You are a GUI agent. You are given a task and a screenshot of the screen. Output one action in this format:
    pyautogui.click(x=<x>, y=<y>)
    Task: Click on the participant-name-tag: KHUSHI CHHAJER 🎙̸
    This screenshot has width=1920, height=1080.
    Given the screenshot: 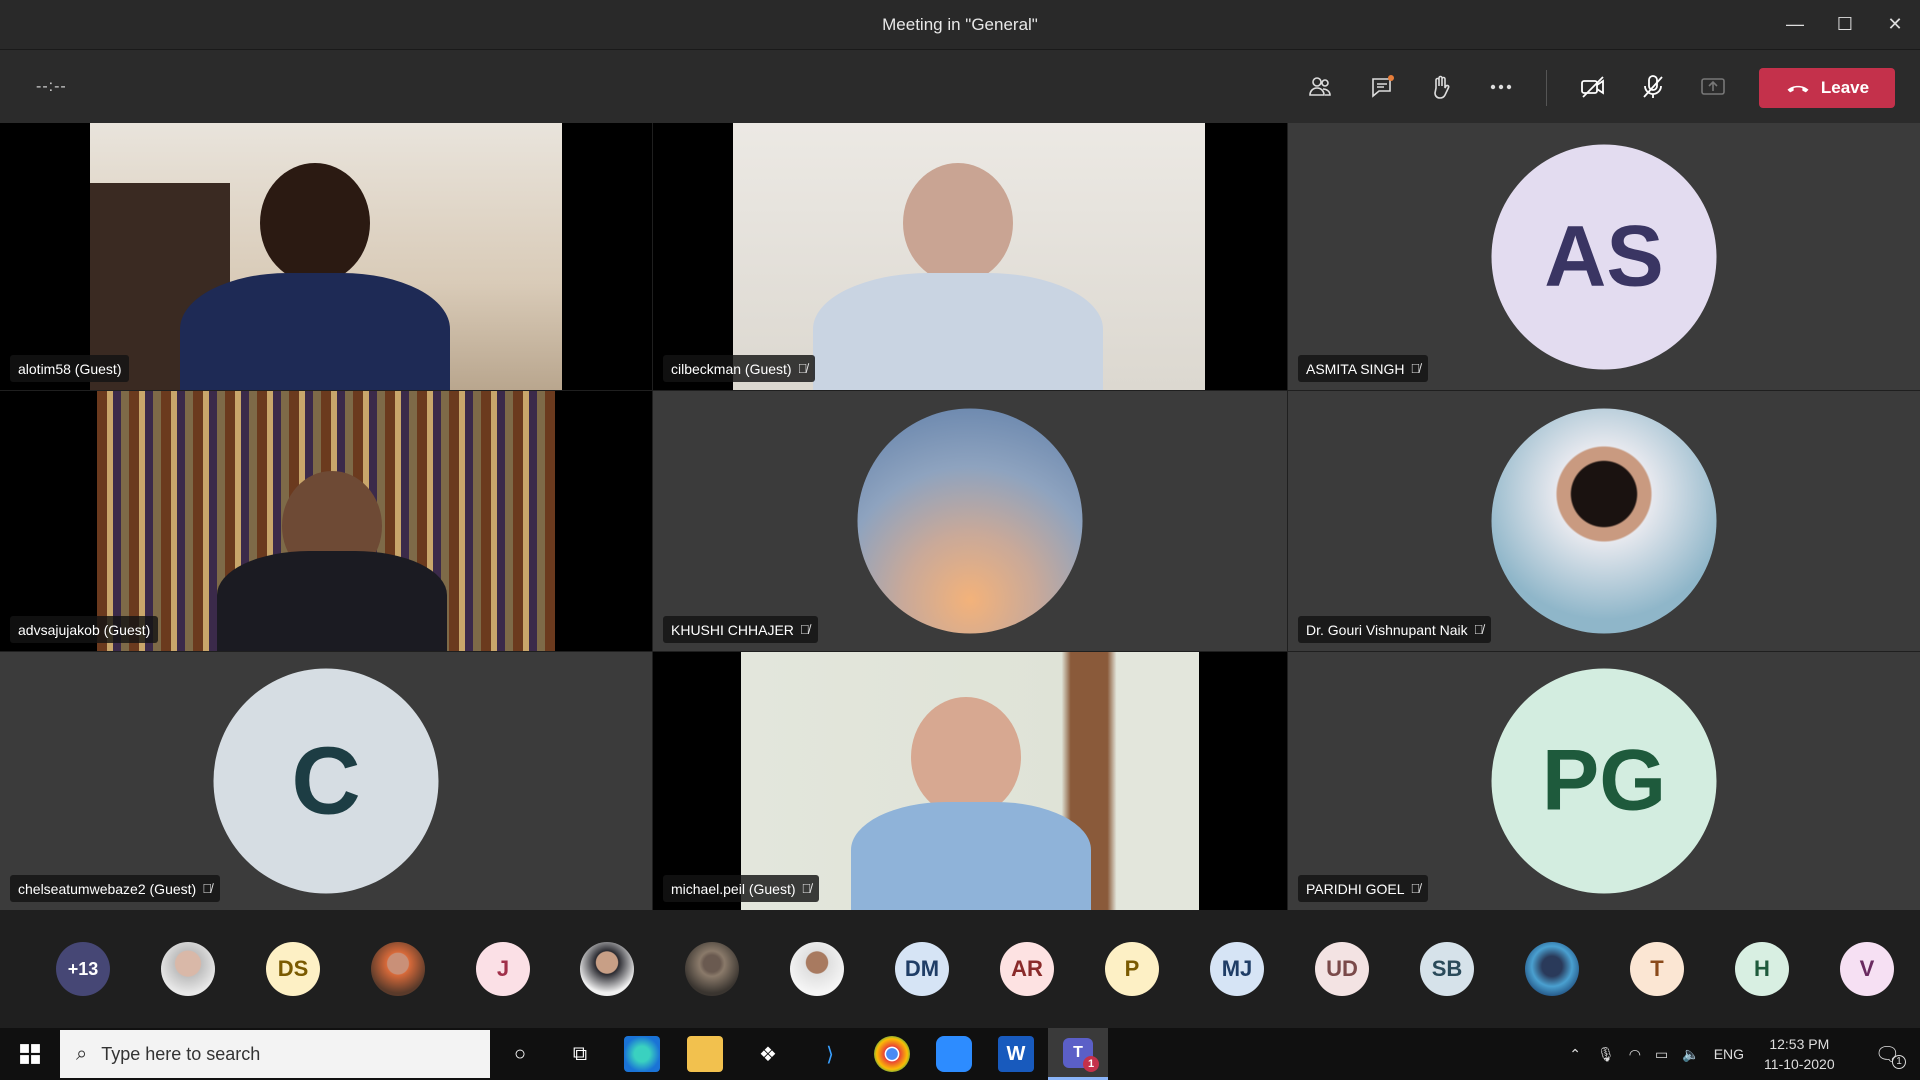 What is the action you would take?
    pyautogui.click(x=740, y=629)
    